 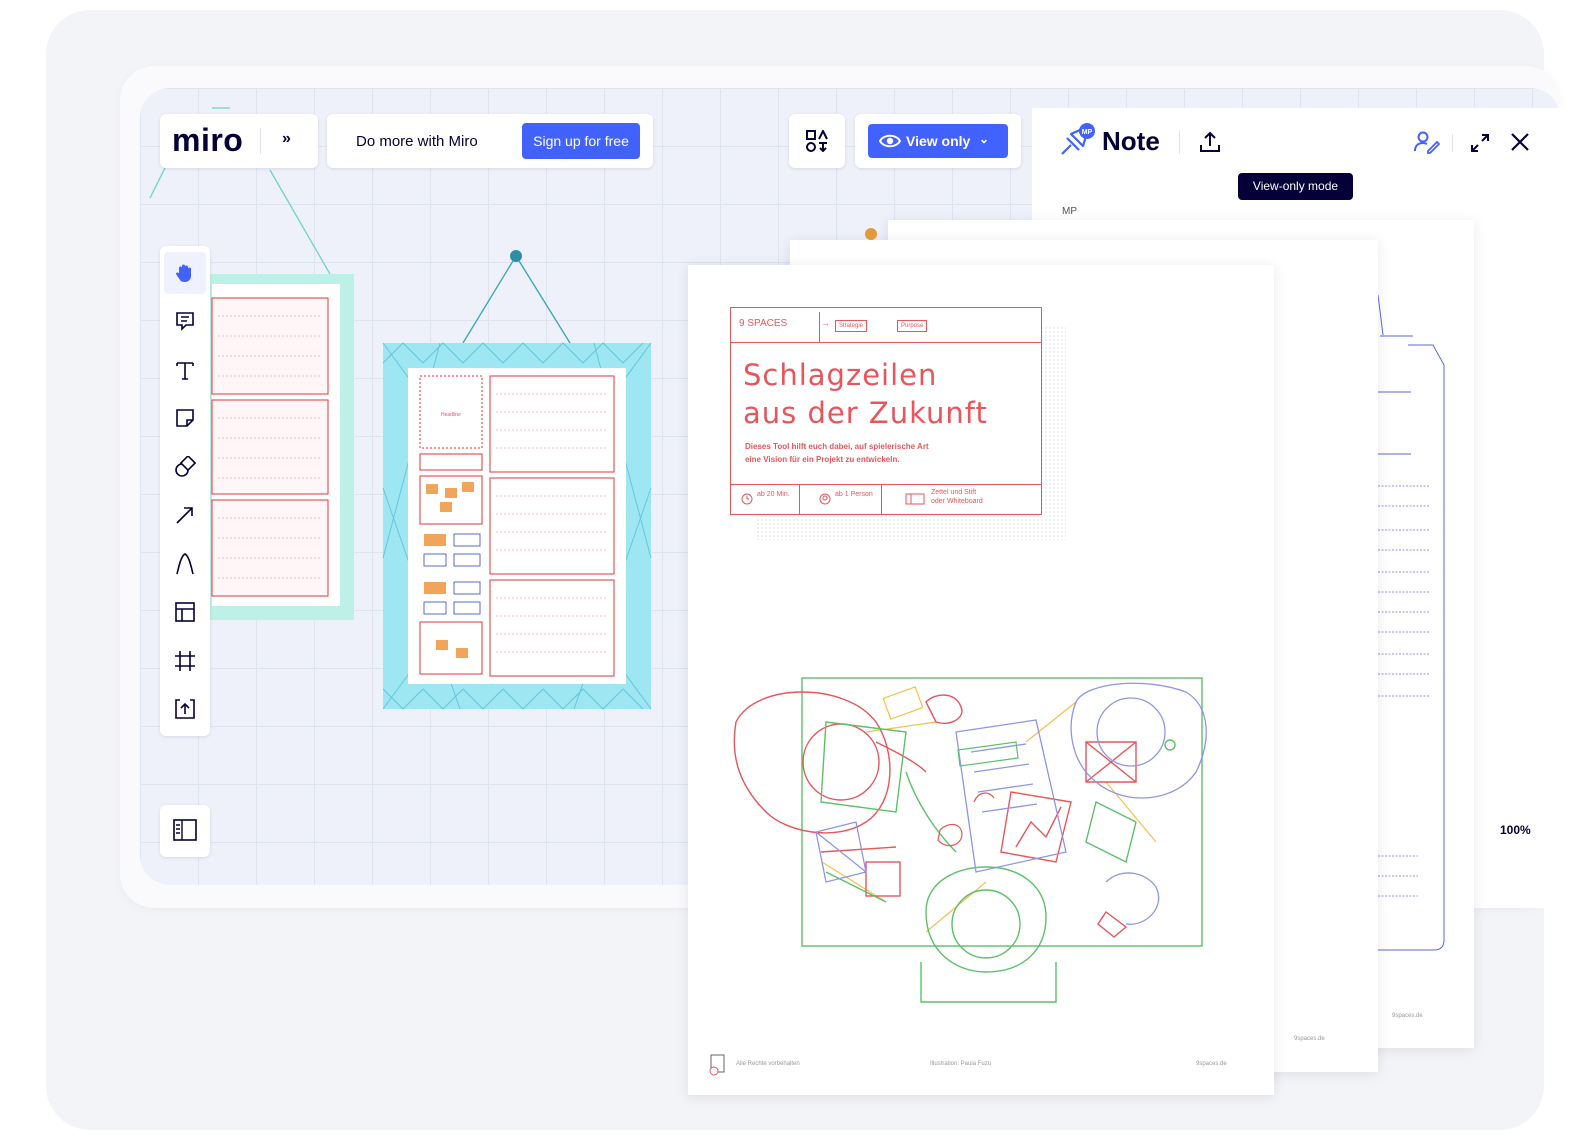 I want to click on upload-icon, so click(x=185, y=709).